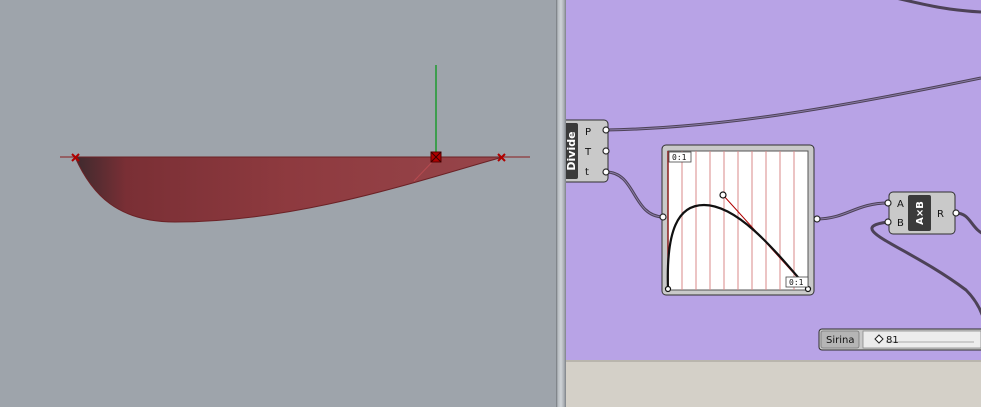  I want to click on graph-mapper-component: 0:1 0:1, so click(740, 220).